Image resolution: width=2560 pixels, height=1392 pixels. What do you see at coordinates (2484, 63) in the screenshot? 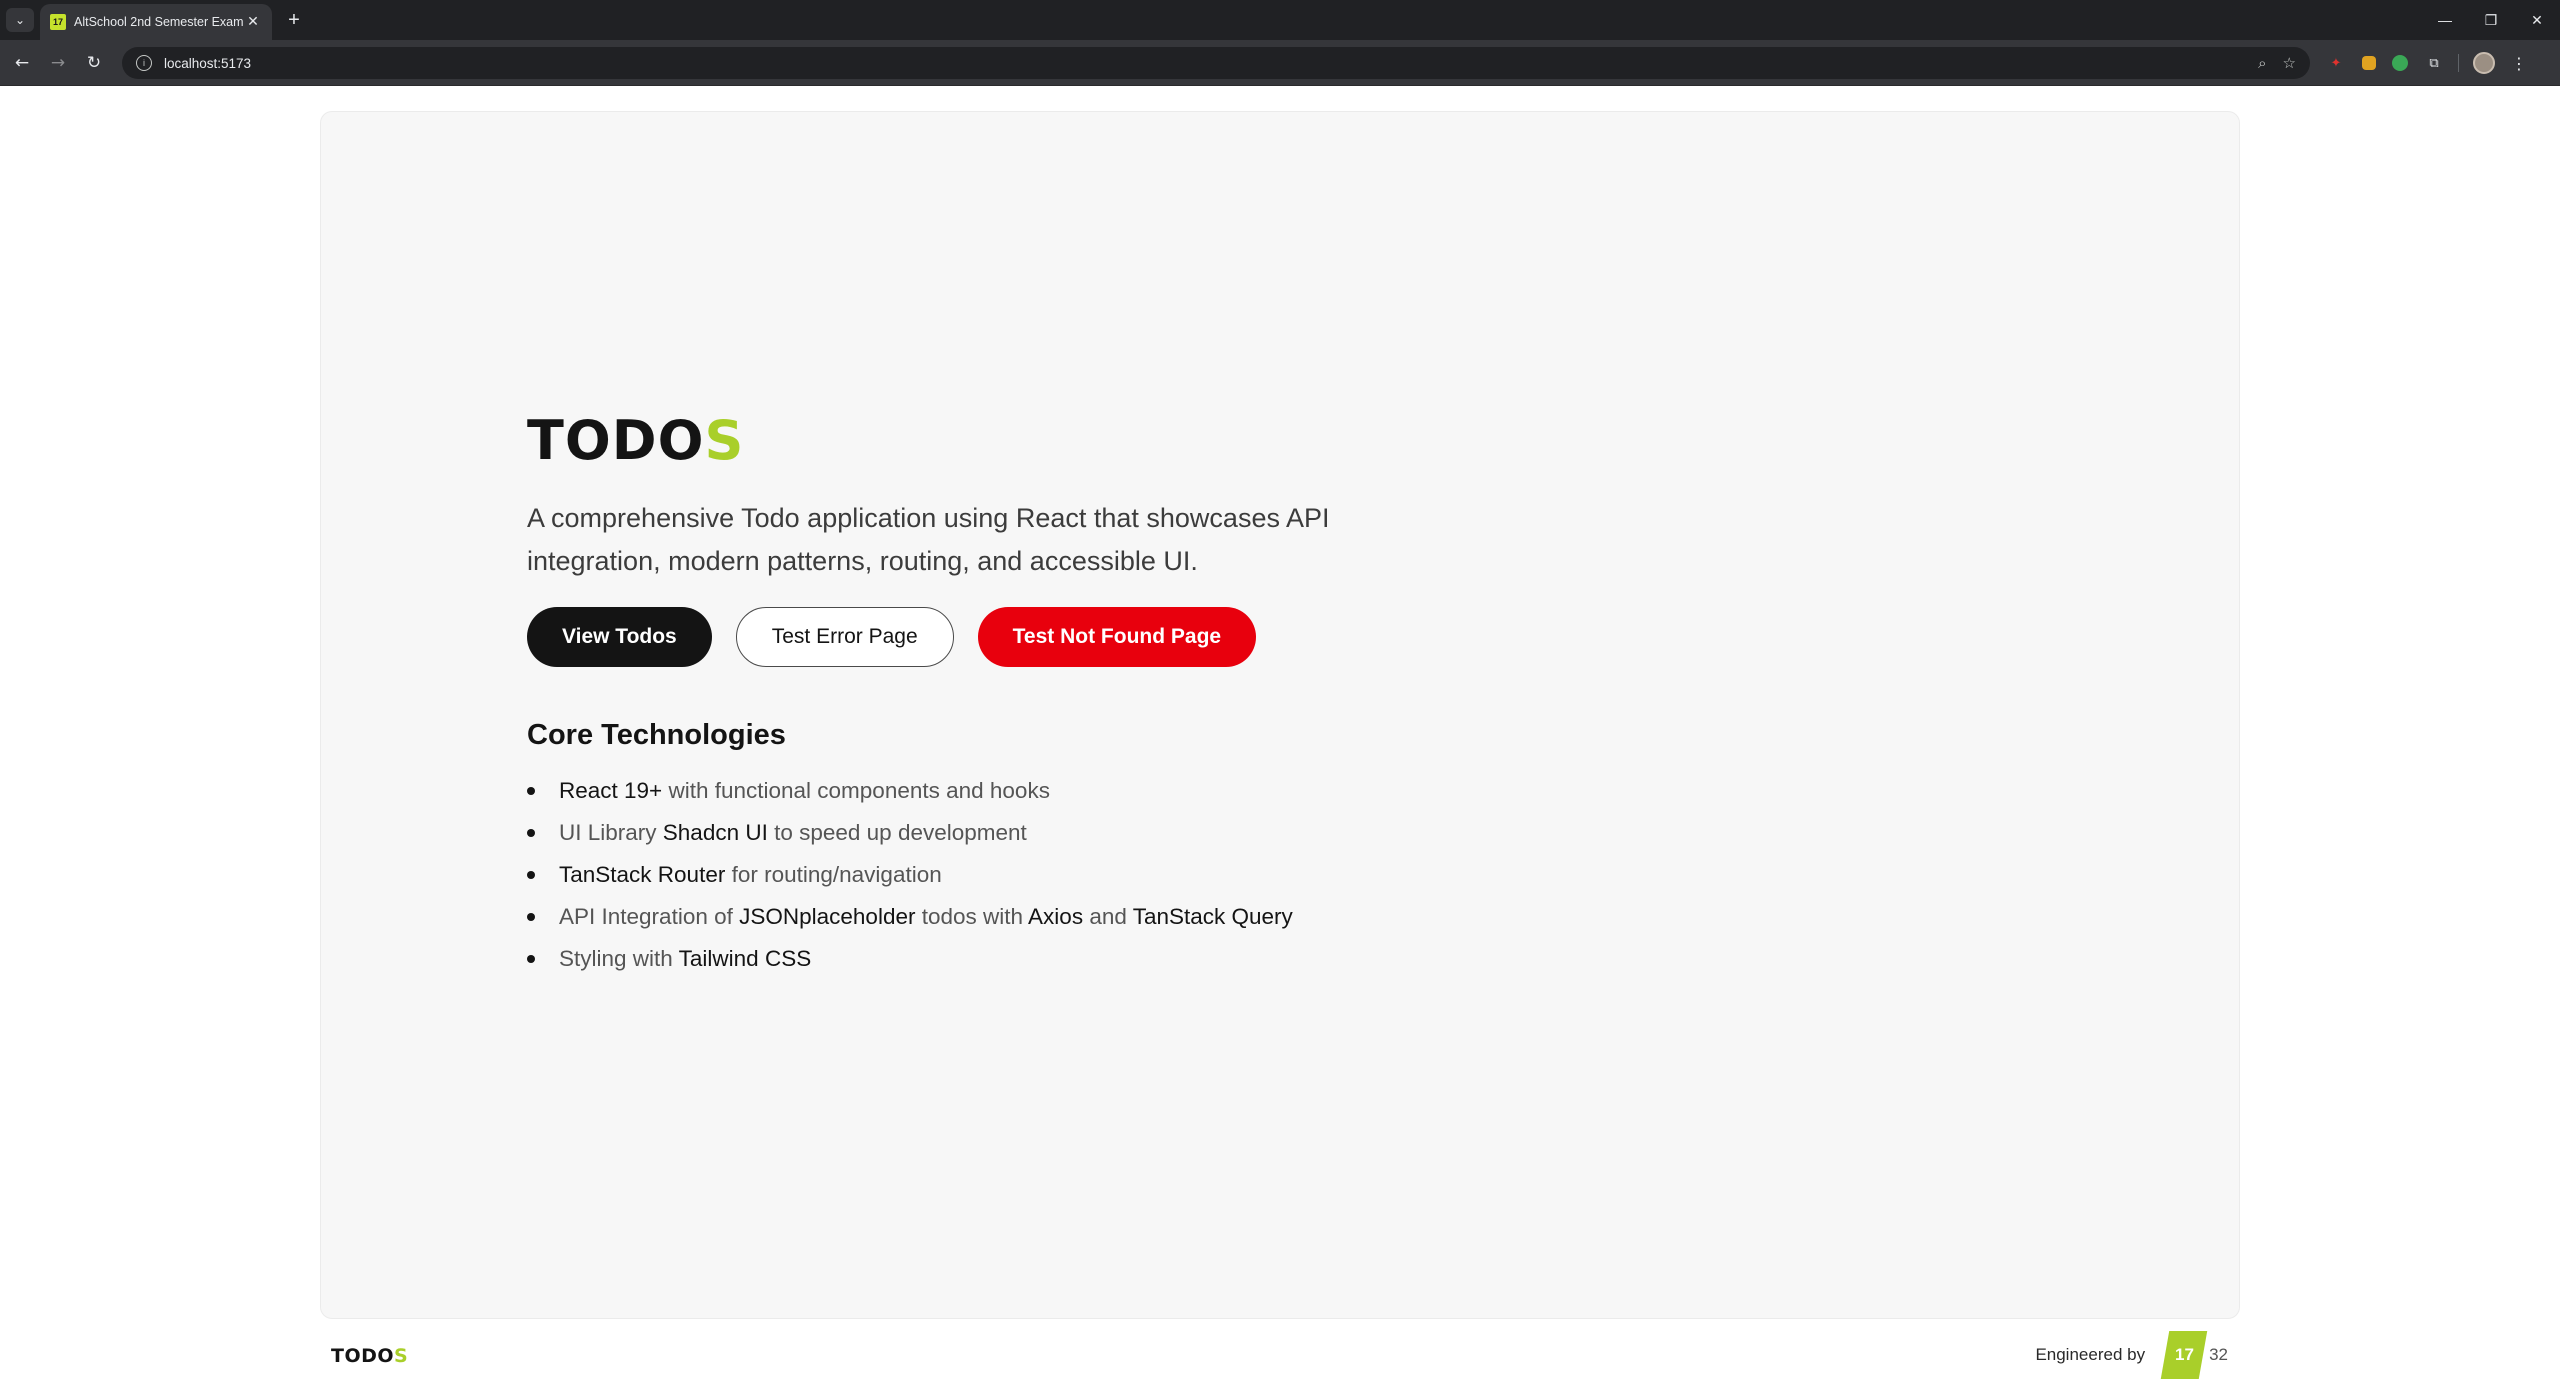
I see `profile-avatar` at bounding box center [2484, 63].